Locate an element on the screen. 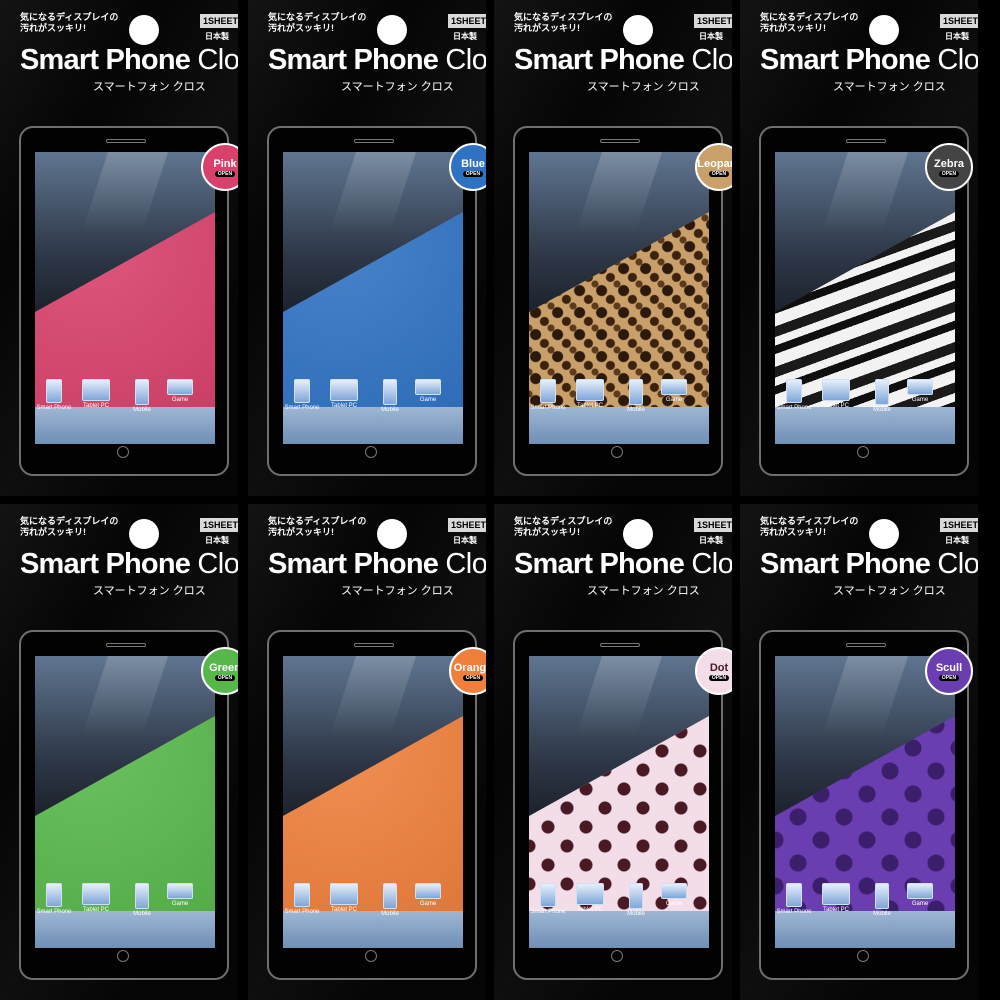 The image size is (1000, 1000). app-dock: Smart Phone Tablet PC Mobile Game is located at coordinates (125, 915).